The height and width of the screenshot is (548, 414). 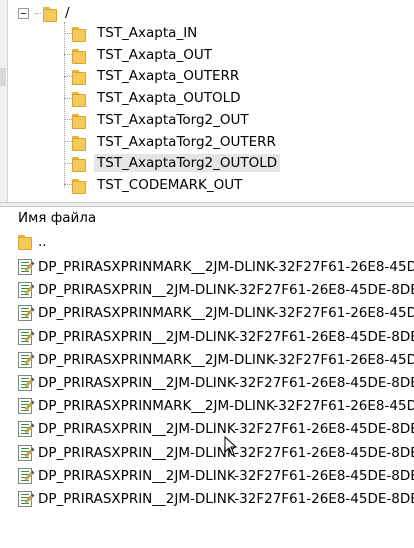 I want to click on tree-root-label: /, so click(x=67, y=13).